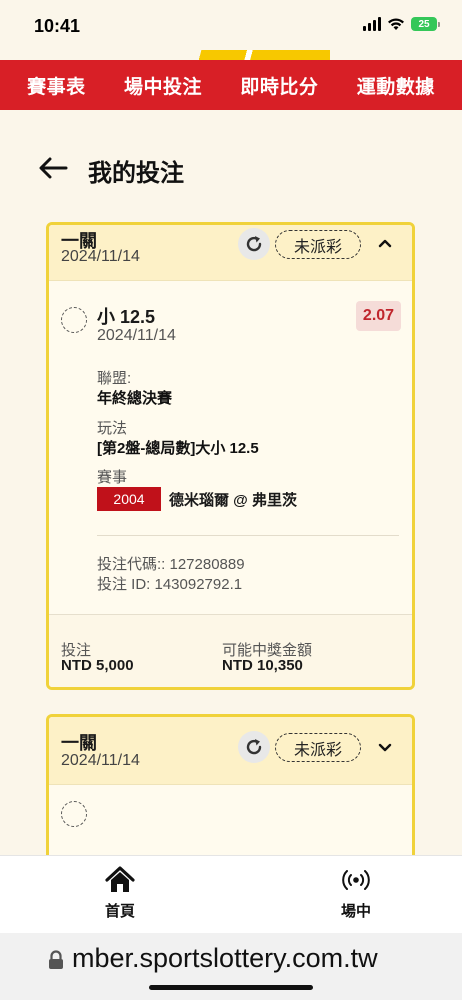  Describe the element at coordinates (136, 173) in the screenshot. I see `page-title: 我的投注` at that location.